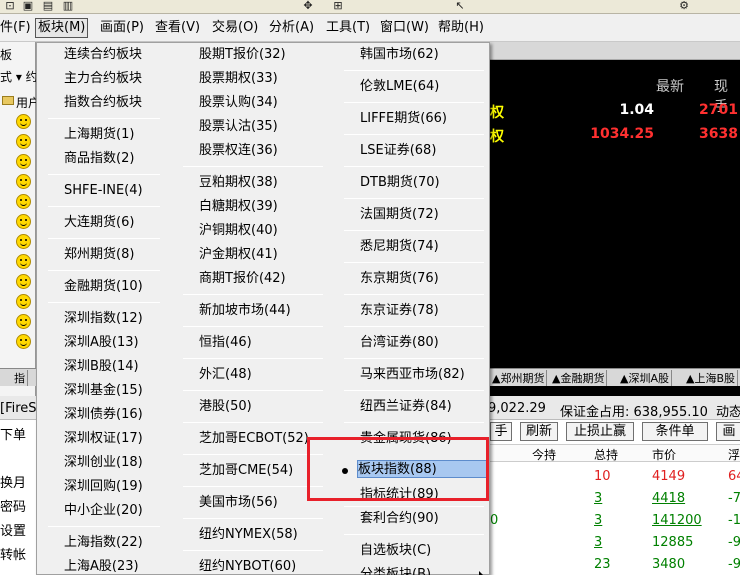  Describe the element at coordinates (177, 28) in the screenshot. I see `menu-view: 查看(V)` at that location.